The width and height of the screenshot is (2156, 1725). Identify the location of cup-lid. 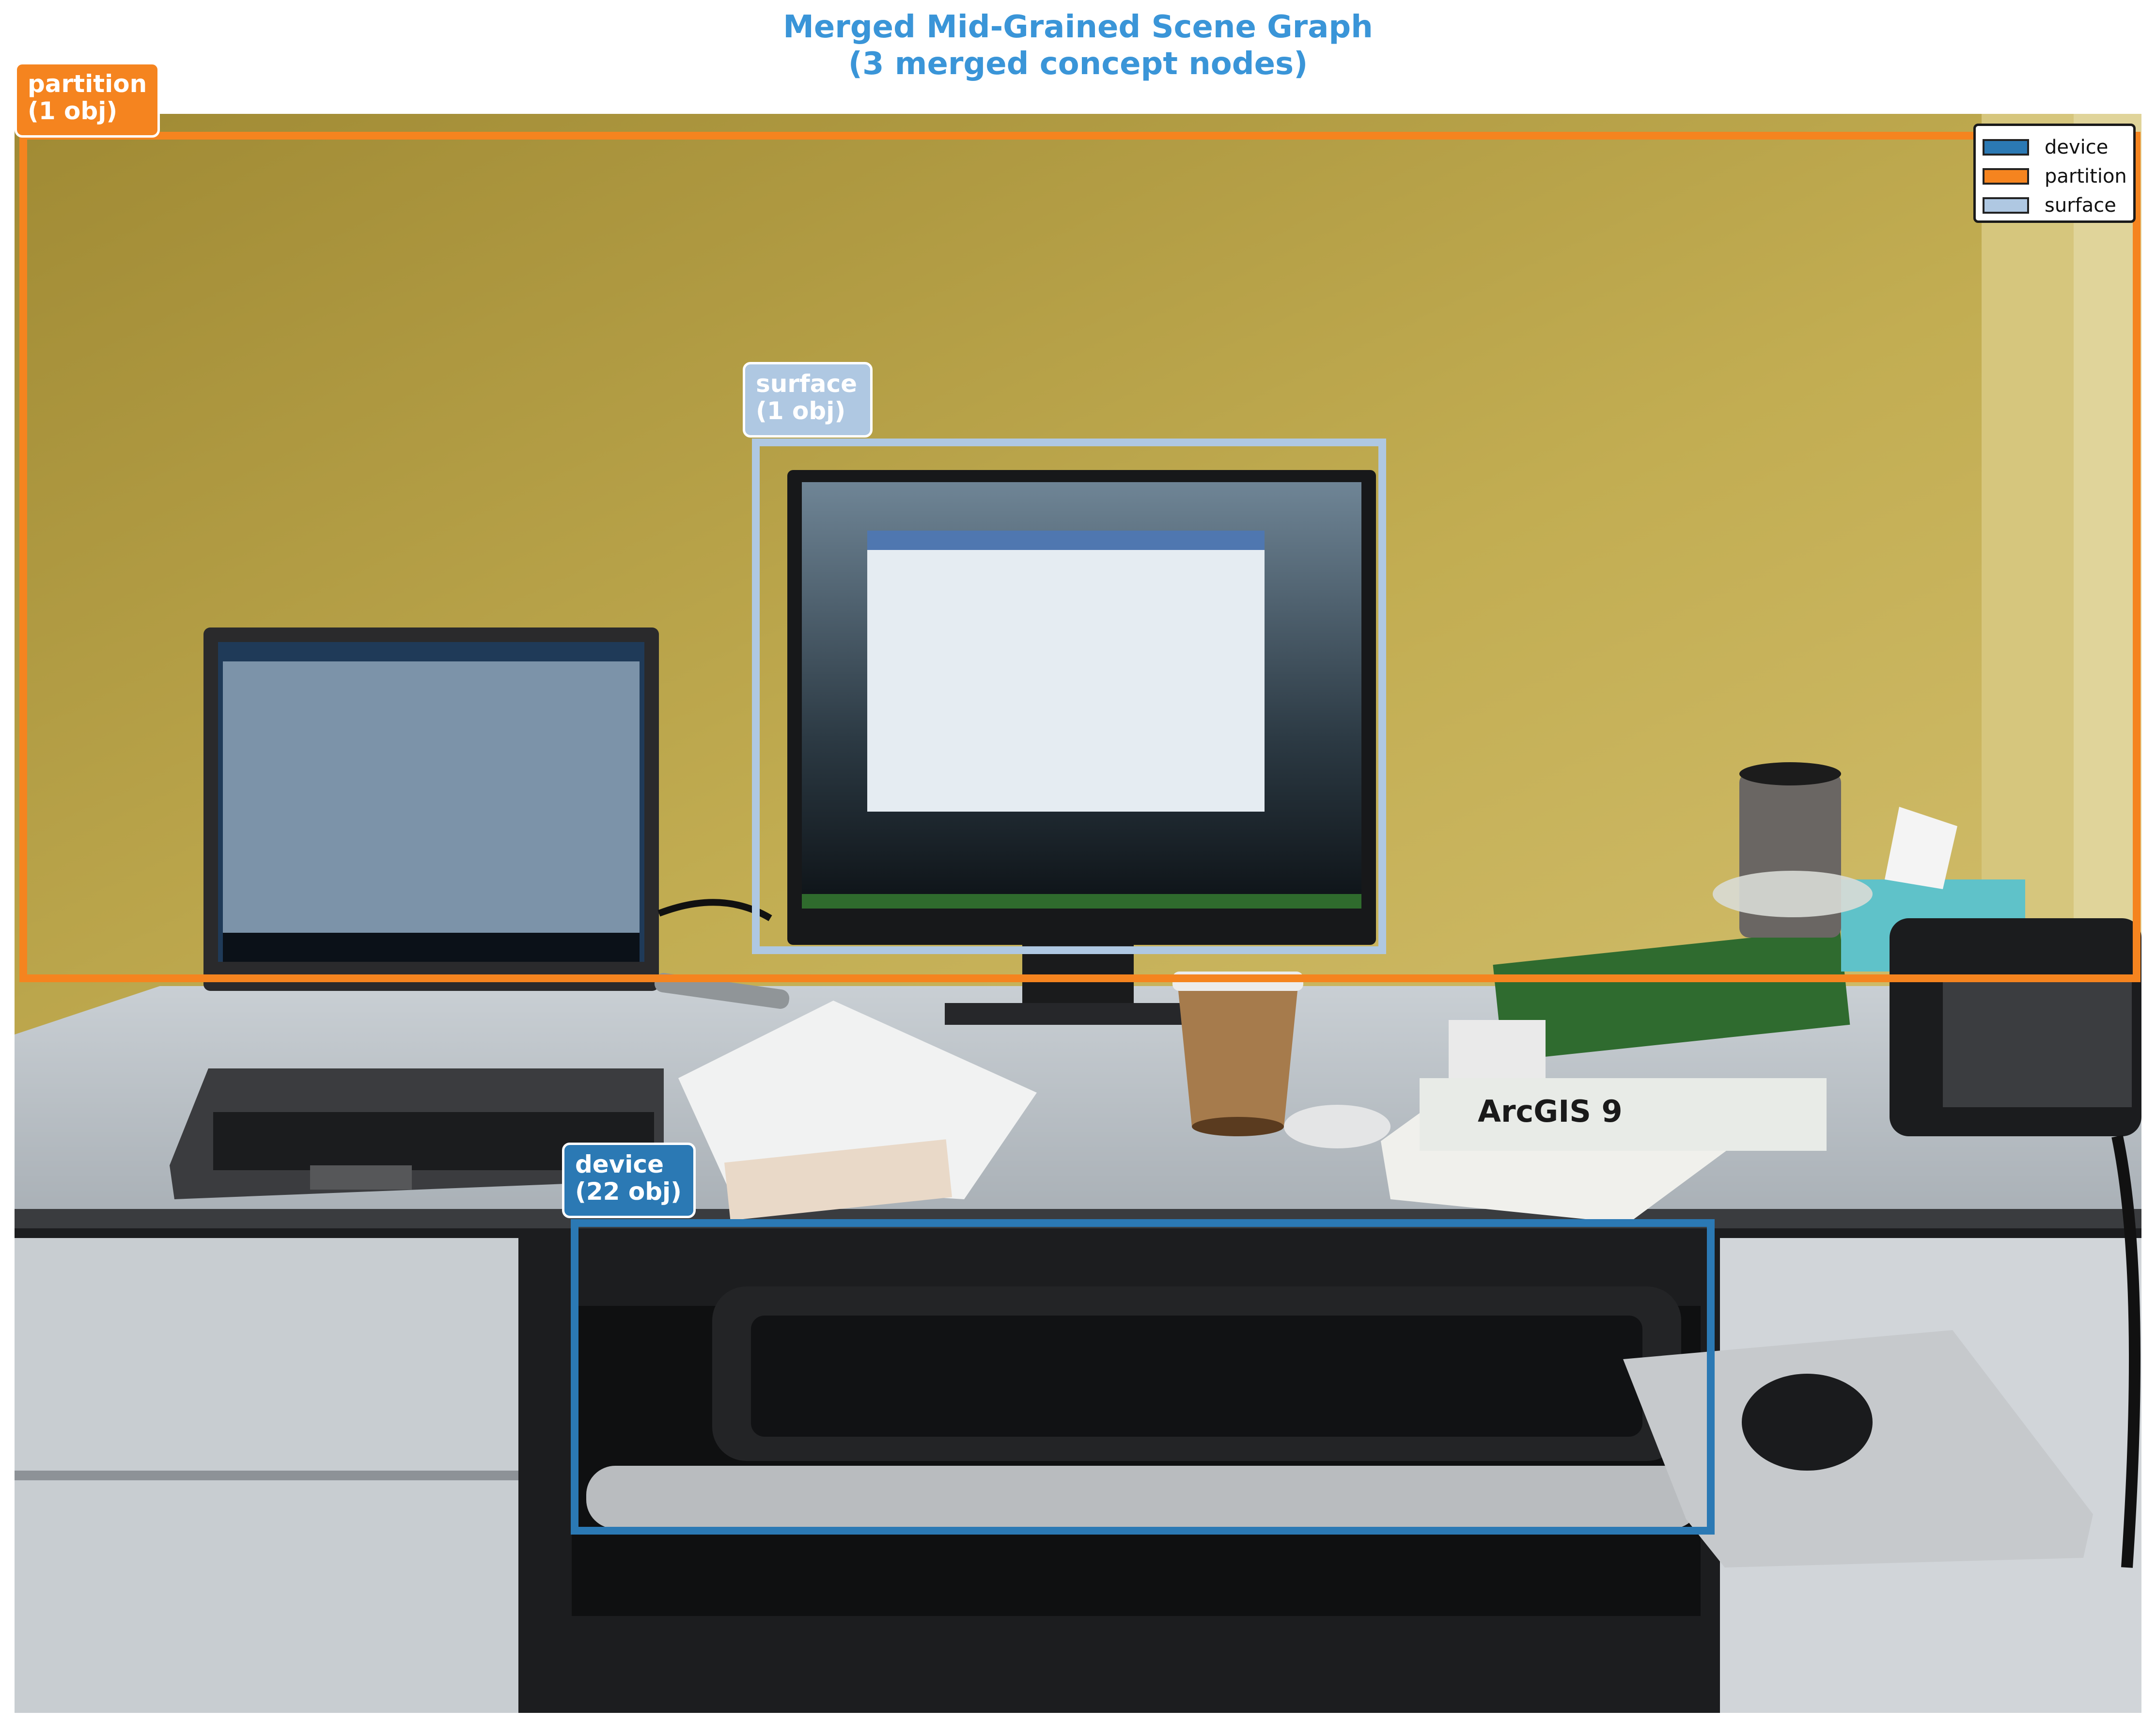
(1337, 1126).